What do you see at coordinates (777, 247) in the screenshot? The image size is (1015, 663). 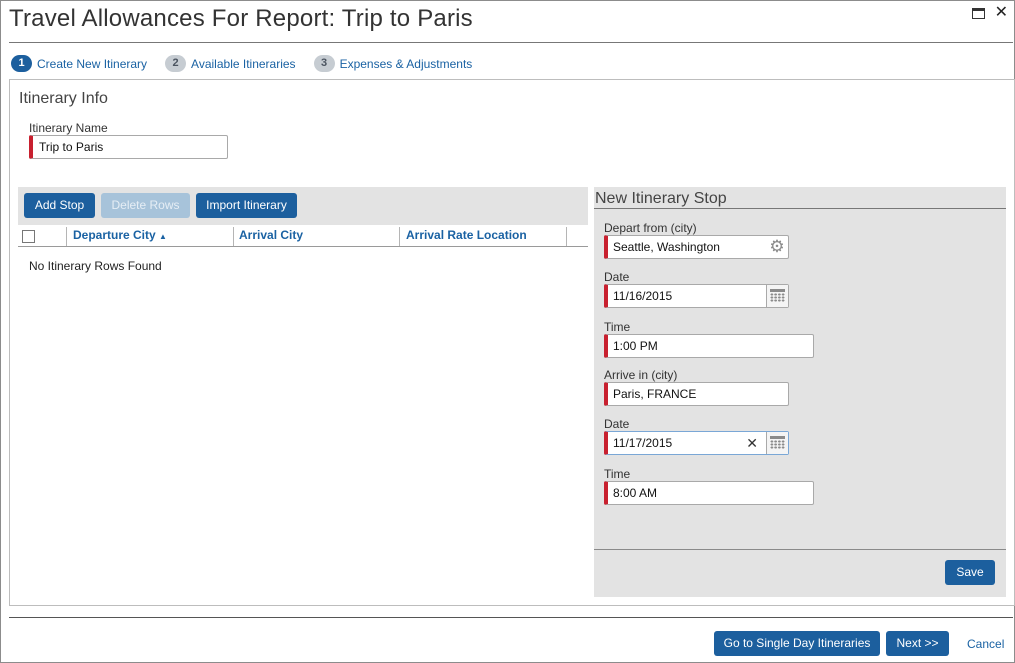 I see `gear-icon: ⚙` at bounding box center [777, 247].